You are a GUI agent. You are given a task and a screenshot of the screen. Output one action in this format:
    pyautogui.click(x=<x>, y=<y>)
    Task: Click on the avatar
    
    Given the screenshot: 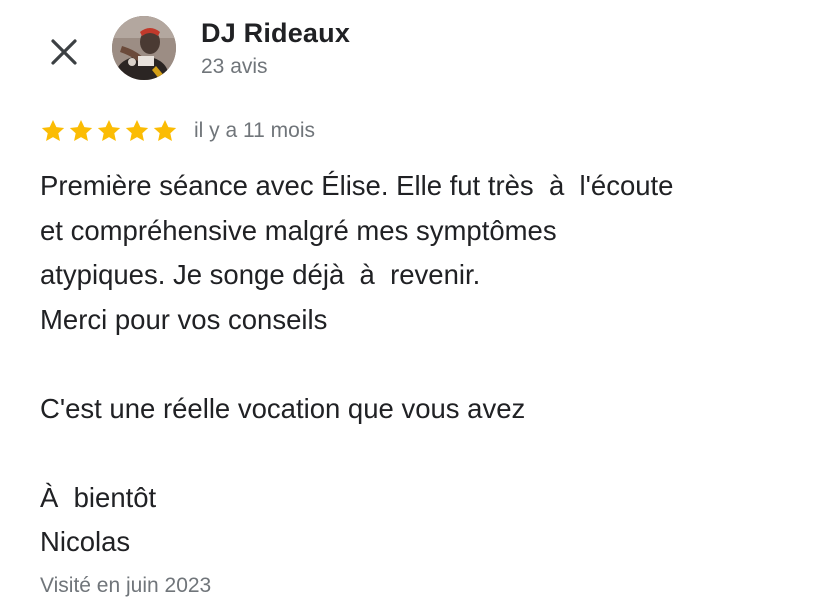 What is the action you would take?
    pyautogui.click(x=144, y=48)
    